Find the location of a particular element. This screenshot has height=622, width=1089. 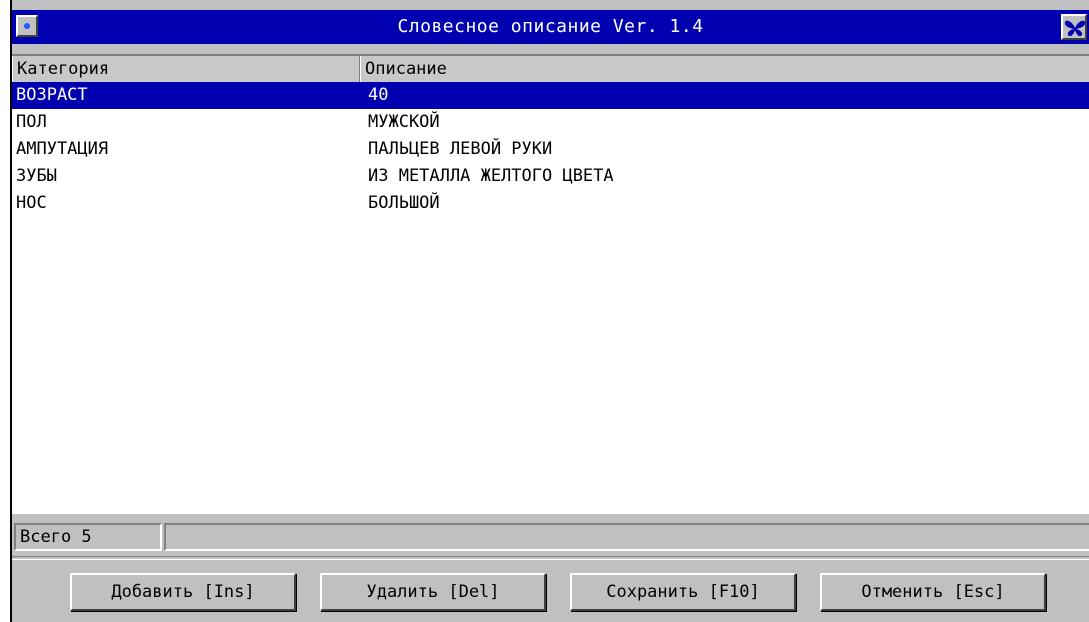

row-description: МУЖСКОЙ is located at coordinates (404, 122).